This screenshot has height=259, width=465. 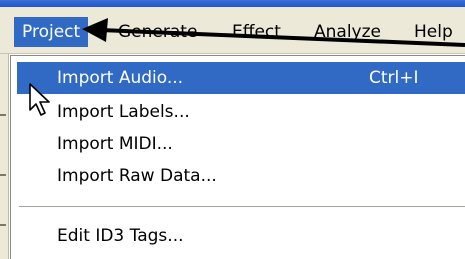 I want to click on menu-project: Project, so click(x=51, y=32).